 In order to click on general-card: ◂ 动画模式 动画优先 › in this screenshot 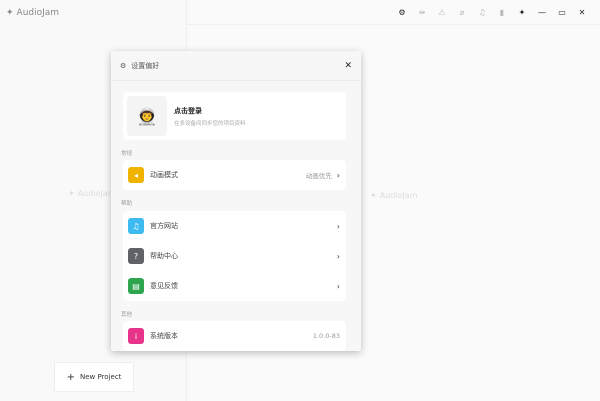, I will do `click(234, 175)`.